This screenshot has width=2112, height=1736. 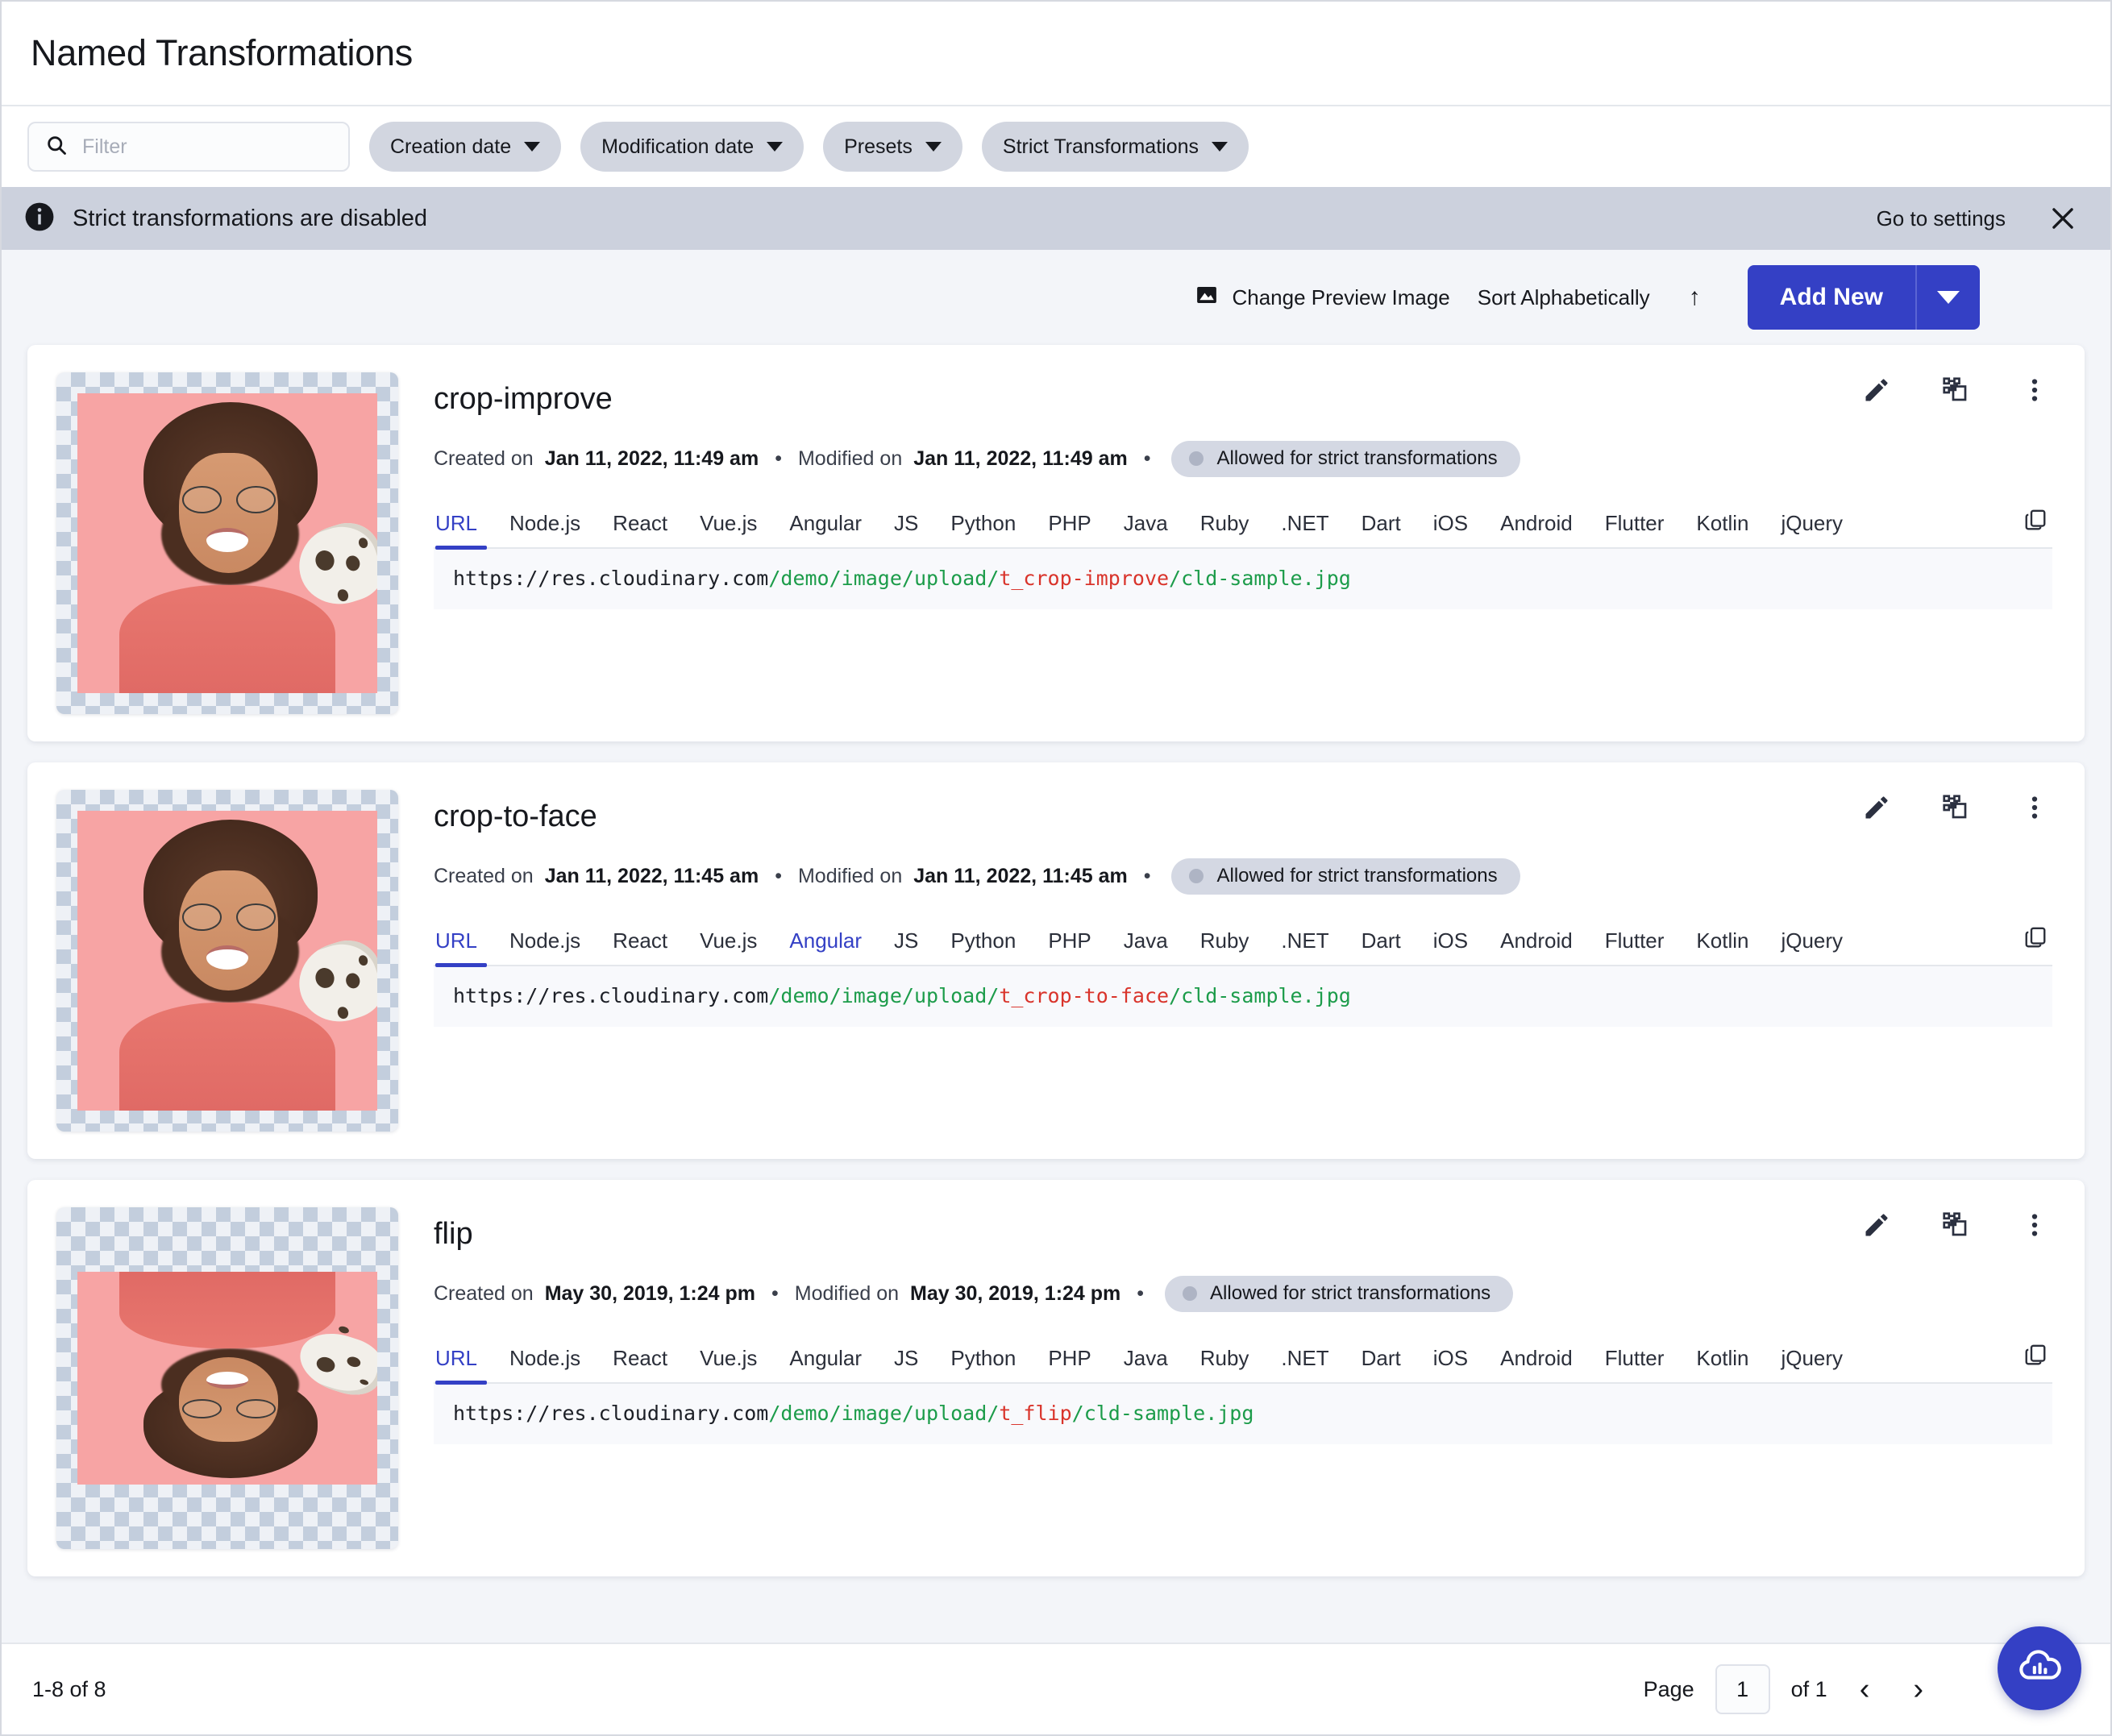 I want to click on cloudinary-help-button, so click(x=2039, y=1668).